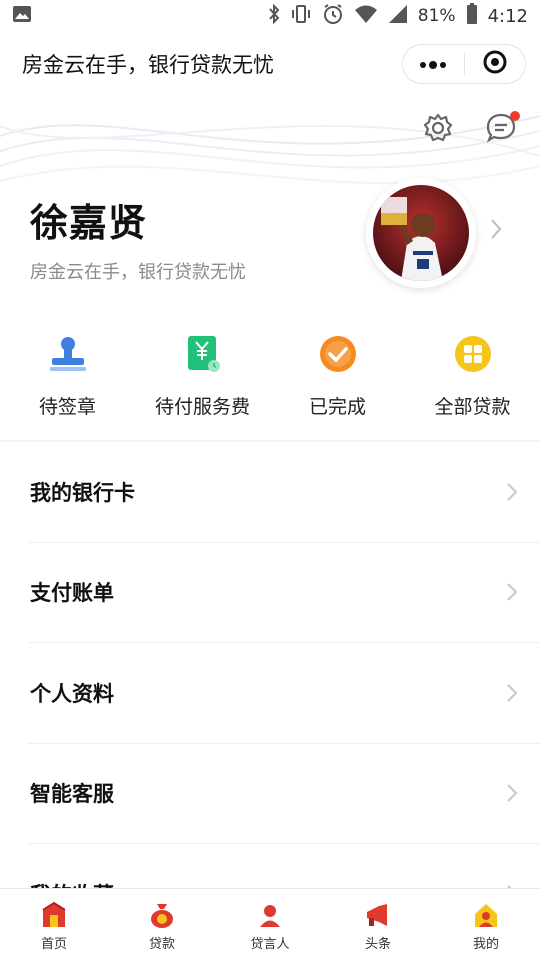 The height and width of the screenshot is (960, 540). What do you see at coordinates (270, 150) in the screenshot?
I see `wave-decoration` at bounding box center [270, 150].